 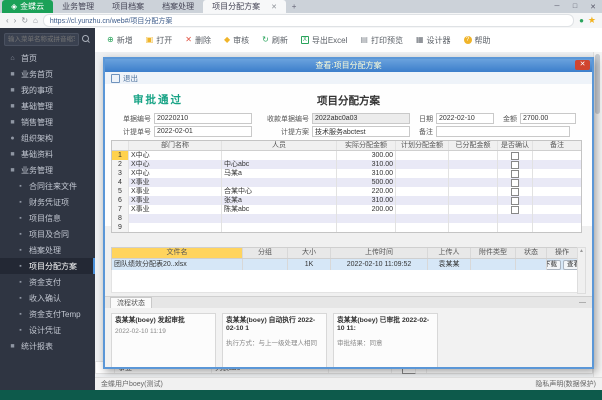 I want to click on browser-tab-home: ◈ 金蝶云, so click(x=28, y=6).